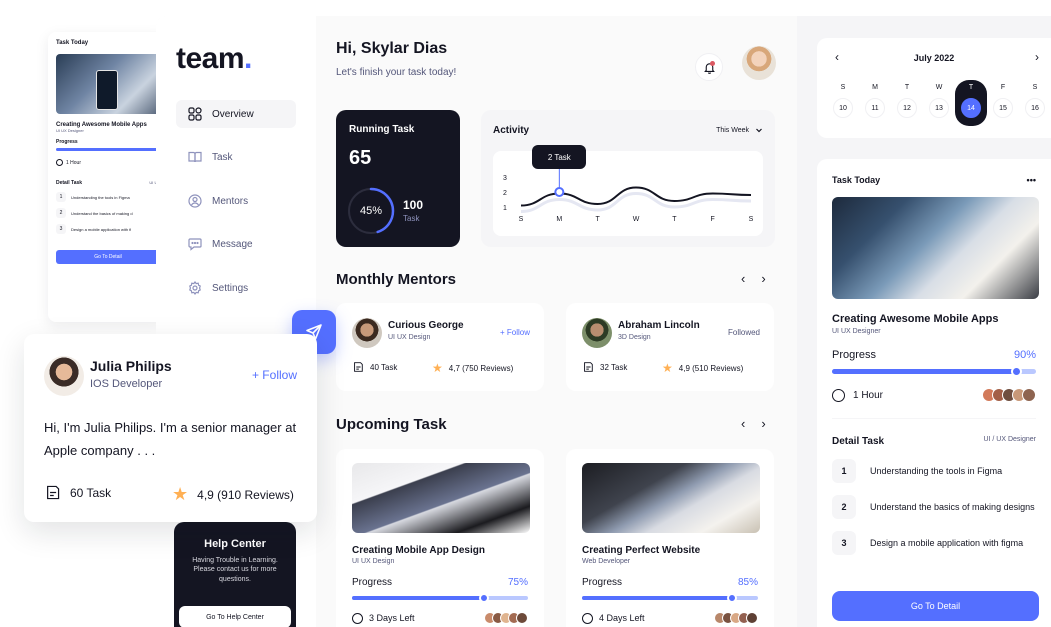 The height and width of the screenshot is (627, 1051). What do you see at coordinates (72, 43) in the screenshot?
I see `mini-card-title: Task Today` at bounding box center [72, 43].